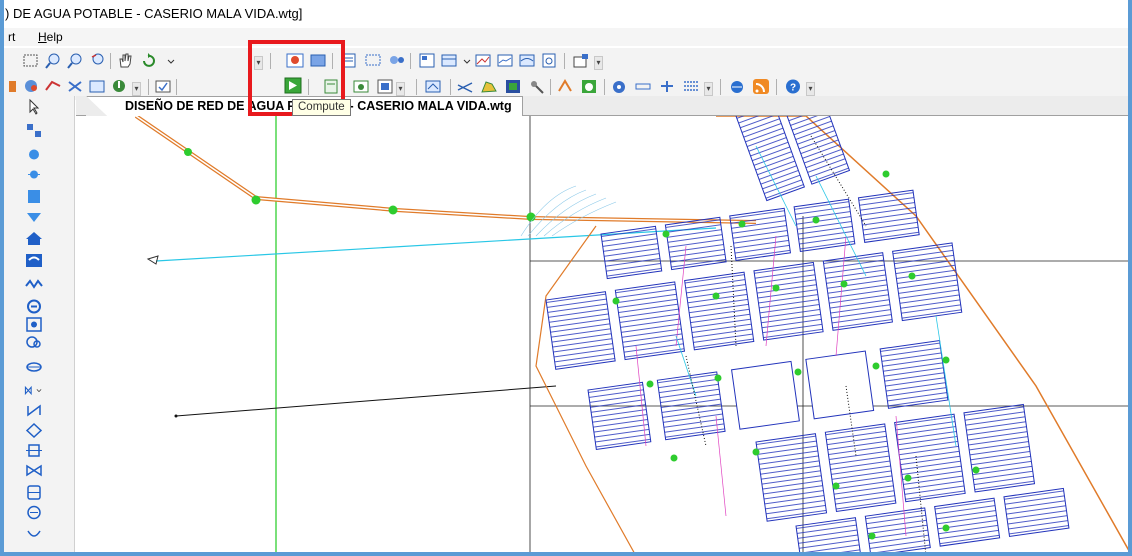 The width and height of the screenshot is (1132, 556). I want to click on tank-icon, so click(34, 196).